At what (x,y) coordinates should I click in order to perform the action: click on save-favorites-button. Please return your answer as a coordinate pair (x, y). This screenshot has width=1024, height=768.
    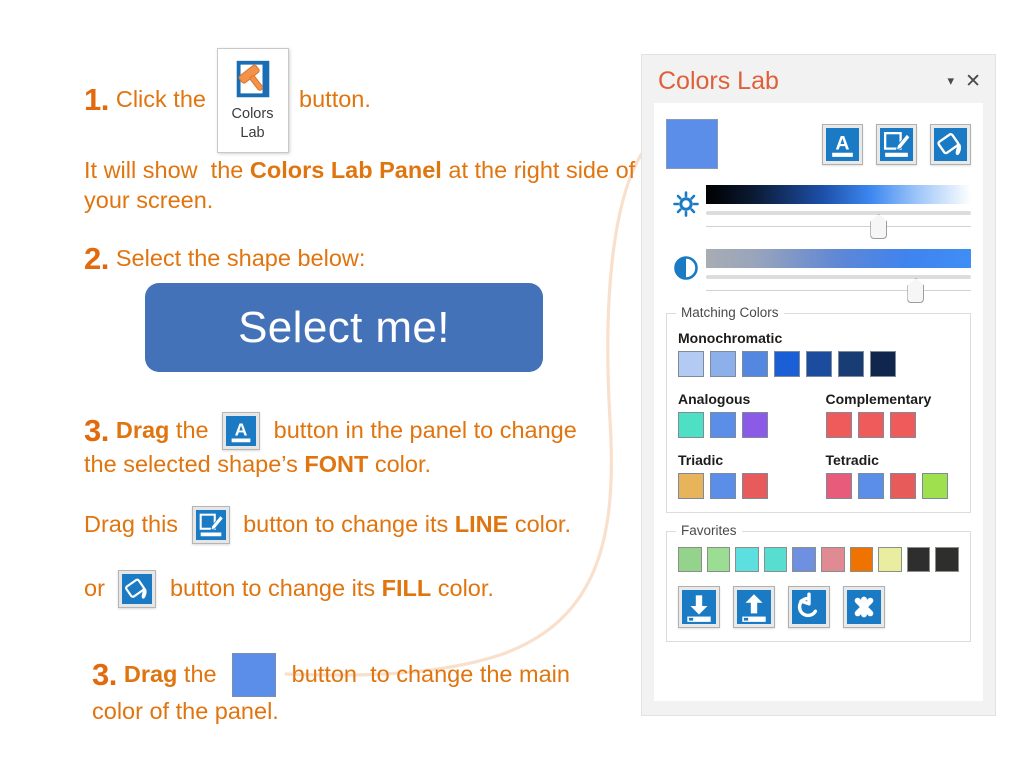
    Looking at the image, I should click on (699, 607).